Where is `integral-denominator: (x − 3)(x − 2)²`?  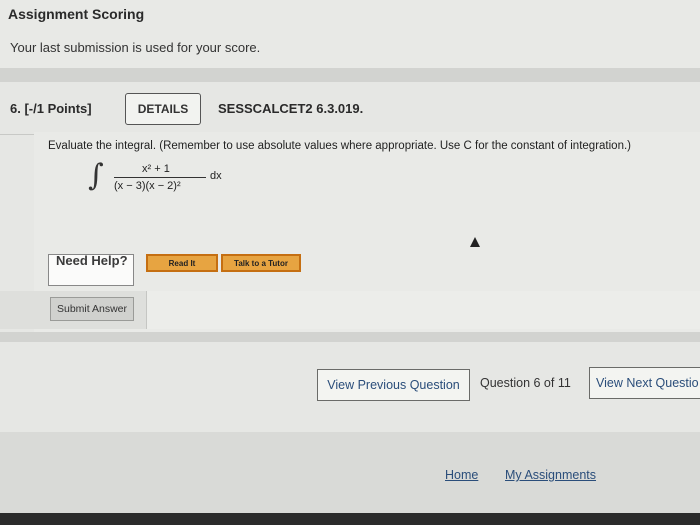
integral-denominator: (x − 3)(x − 2)² is located at coordinates (147, 186).